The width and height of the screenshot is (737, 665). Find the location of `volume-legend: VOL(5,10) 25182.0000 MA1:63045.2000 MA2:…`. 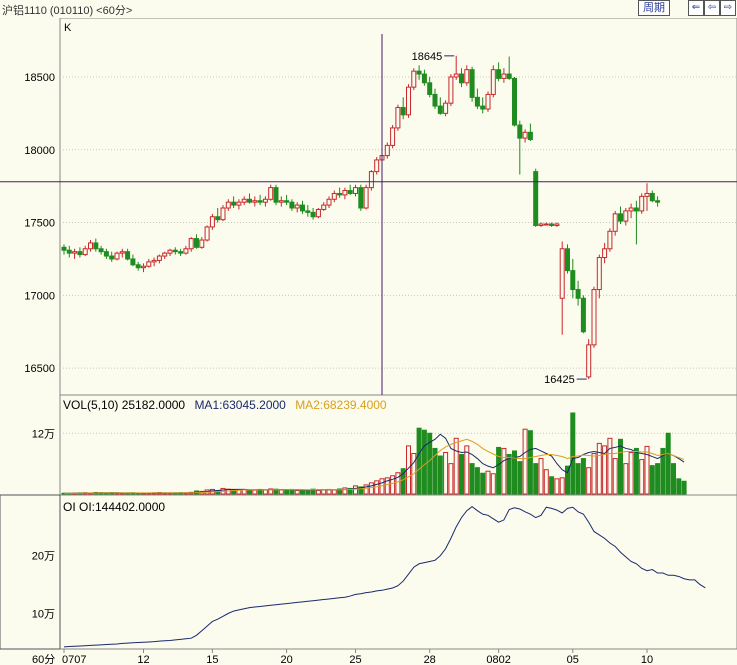

volume-legend: VOL(5,10) 25182.0000 MA1:63045.2000 MA2:… is located at coordinates (225, 405).